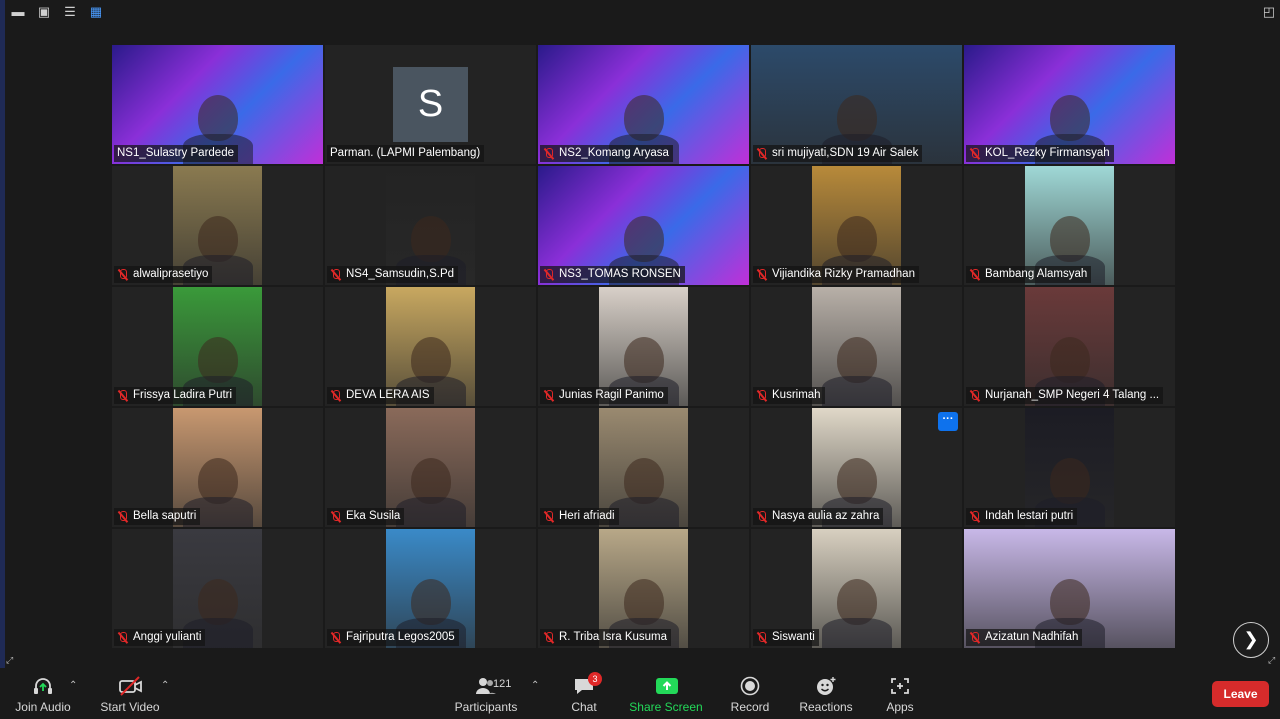 This screenshot has height=719, width=1280. I want to click on participant-name-label: Kusrimah, so click(789, 395).